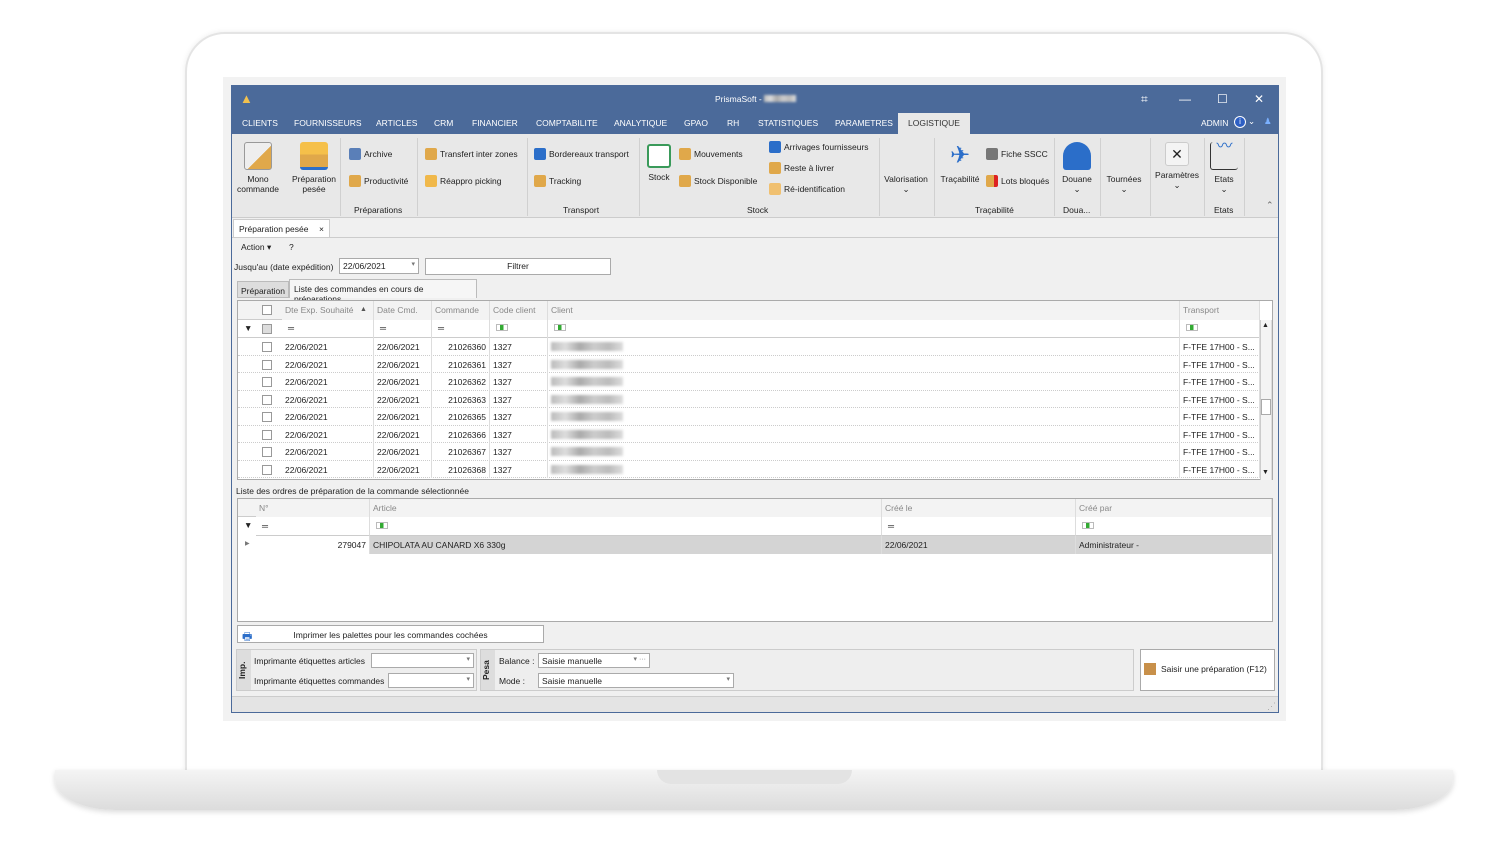 The height and width of the screenshot is (842, 1500). What do you see at coordinates (1017, 154) in the screenshot?
I see `fiche-sscc-button: Fiche SSCC` at bounding box center [1017, 154].